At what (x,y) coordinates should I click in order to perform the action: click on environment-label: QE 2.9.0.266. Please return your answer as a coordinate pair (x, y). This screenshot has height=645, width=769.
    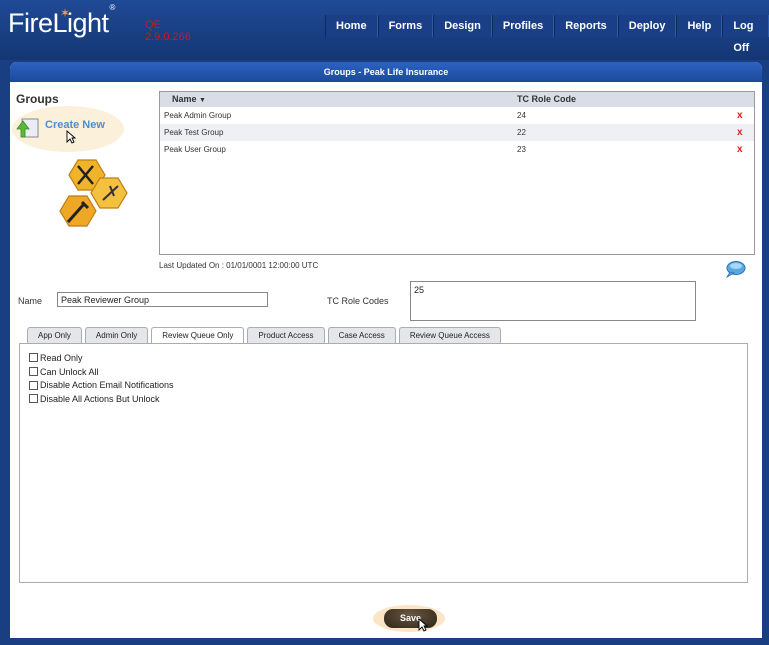
    Looking at the image, I should click on (168, 31).